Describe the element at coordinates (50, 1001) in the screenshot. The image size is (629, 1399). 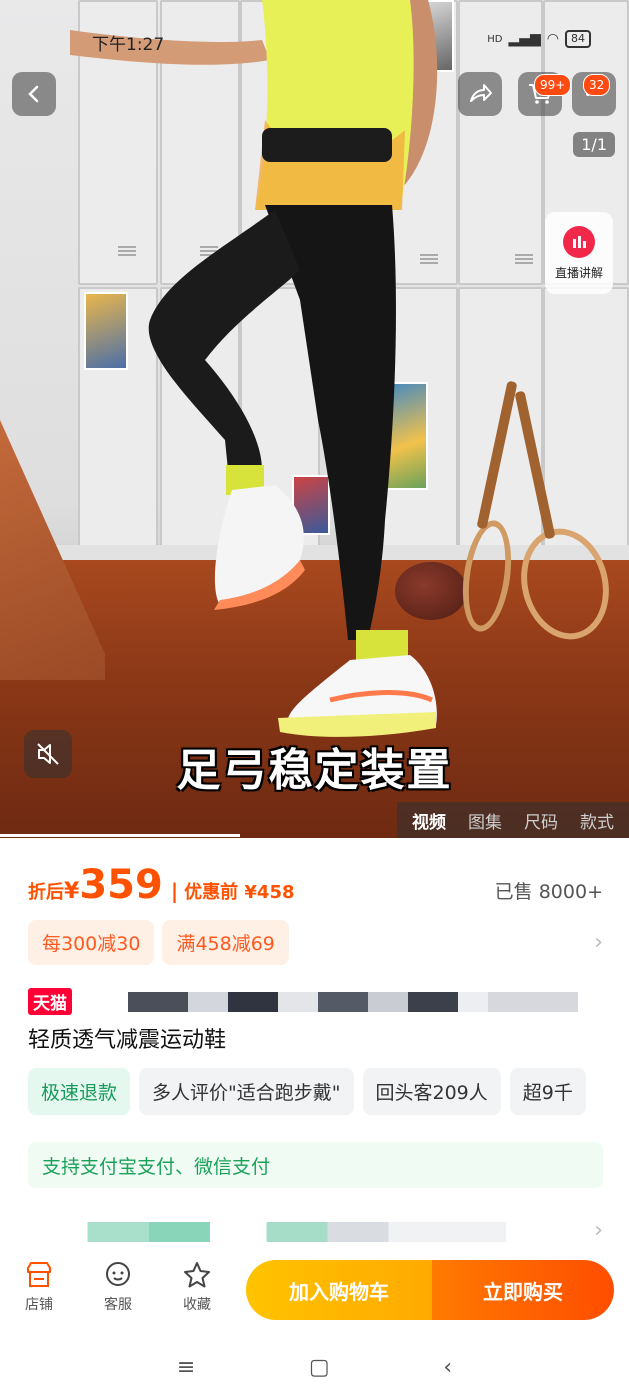
I see `tmall-badge: 天猫` at that location.